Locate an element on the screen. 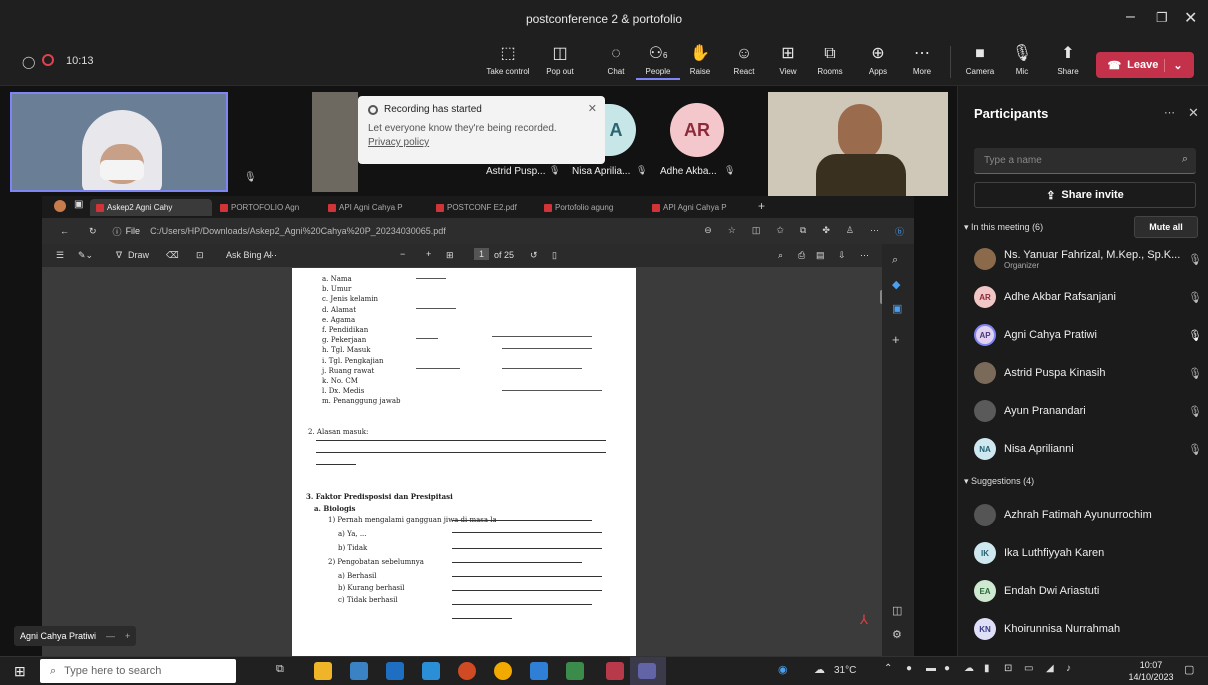 The image size is (1208, 685). privacy-policy-link: Privacy policy is located at coordinates (481, 142).